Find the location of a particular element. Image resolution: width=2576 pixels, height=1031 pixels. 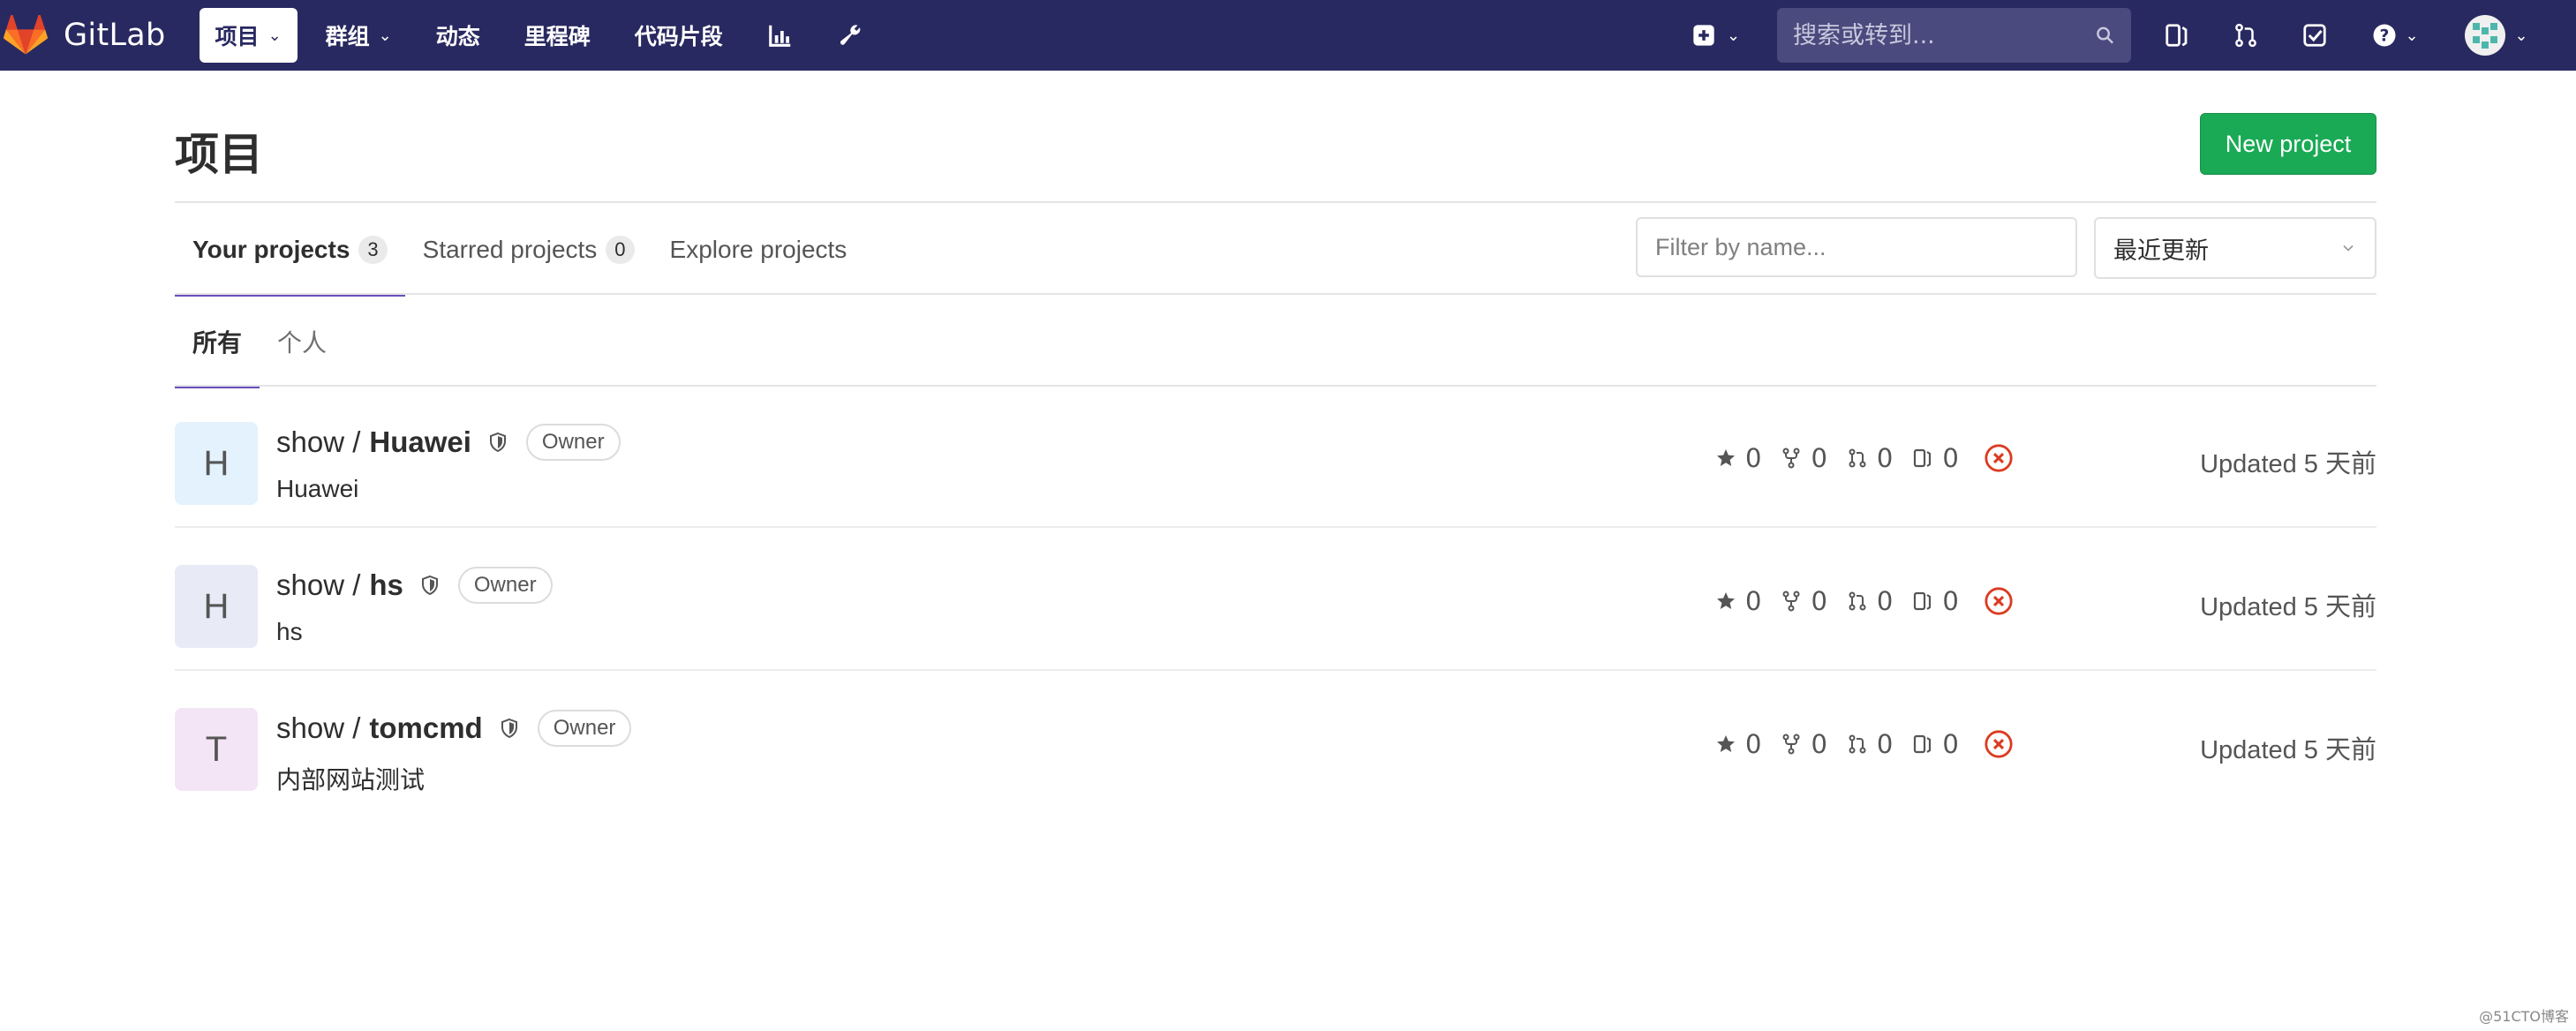

nav-groups-label: 群组 is located at coordinates (348, 36).